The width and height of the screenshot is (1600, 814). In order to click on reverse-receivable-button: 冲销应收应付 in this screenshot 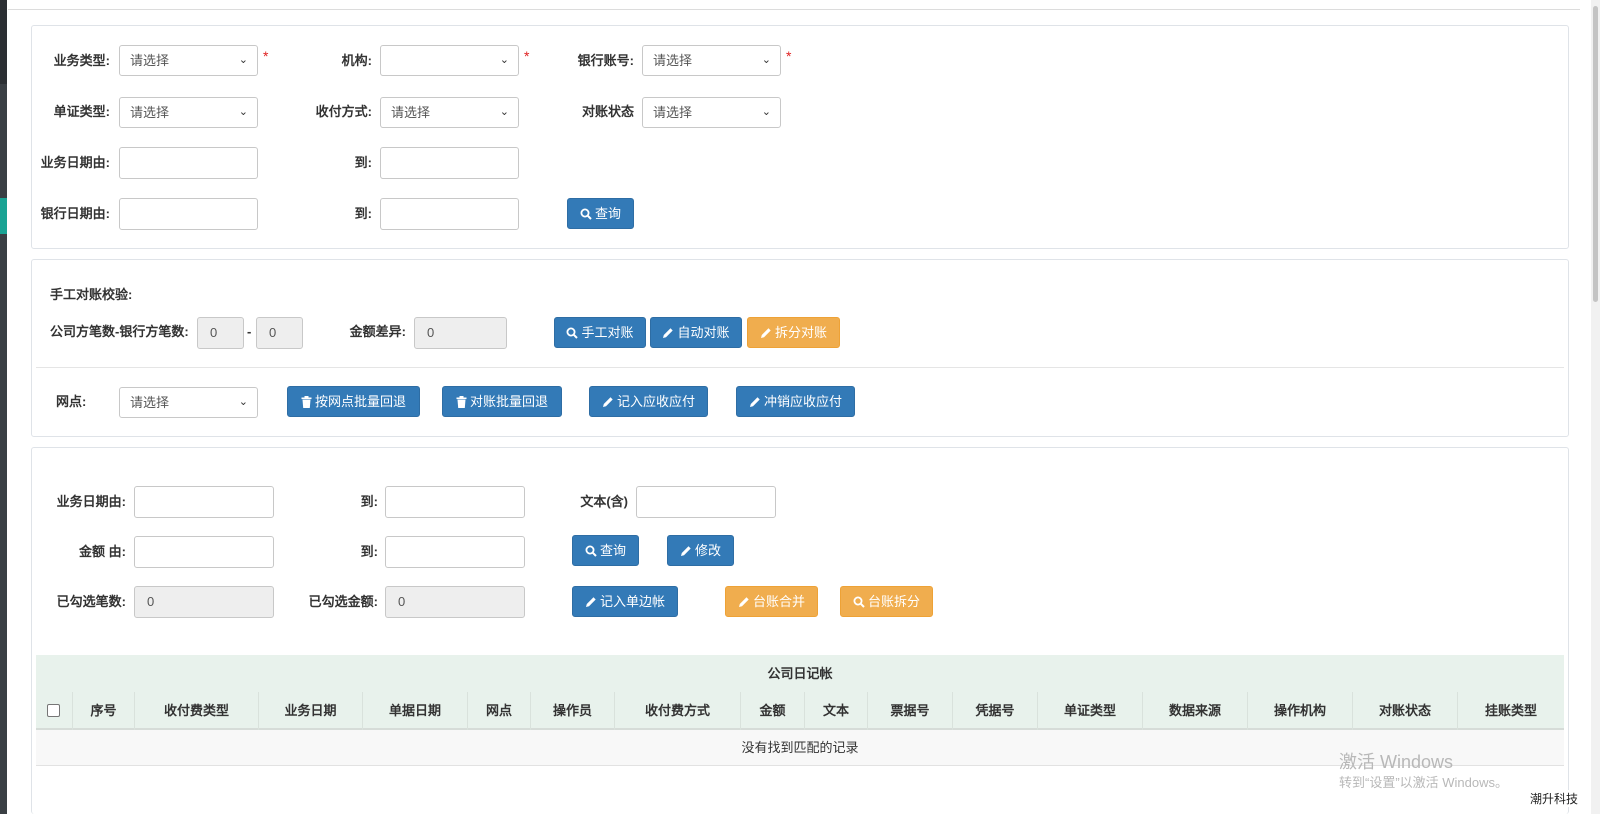, I will do `click(795, 401)`.